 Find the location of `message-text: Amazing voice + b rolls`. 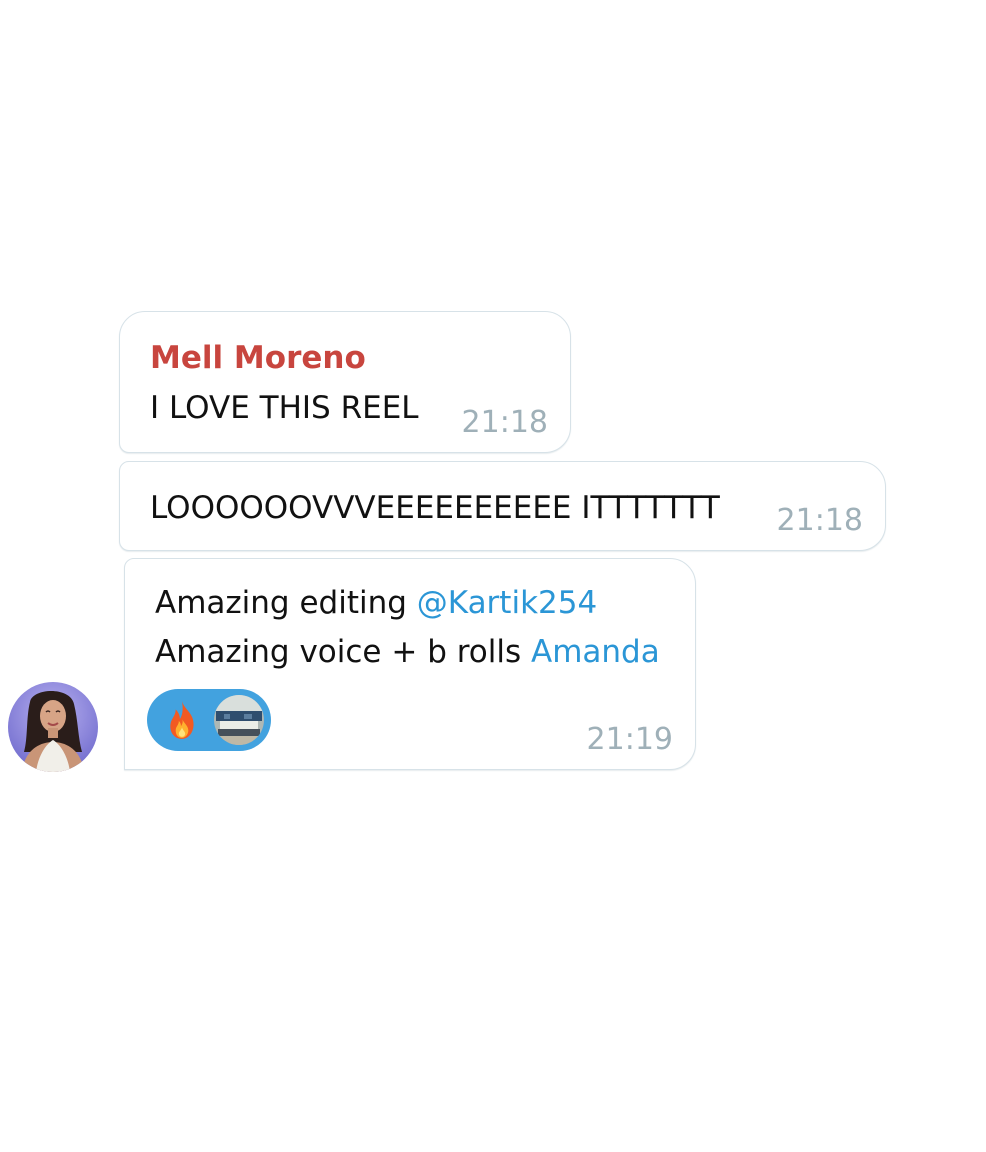

message-text: Amazing voice + b rolls is located at coordinates (343, 652).